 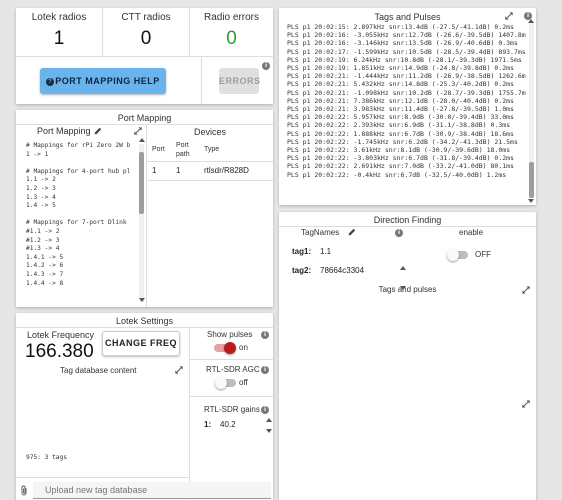 I want to click on port-mapping-line: 1.4.2 -> 6, so click(x=45, y=266).